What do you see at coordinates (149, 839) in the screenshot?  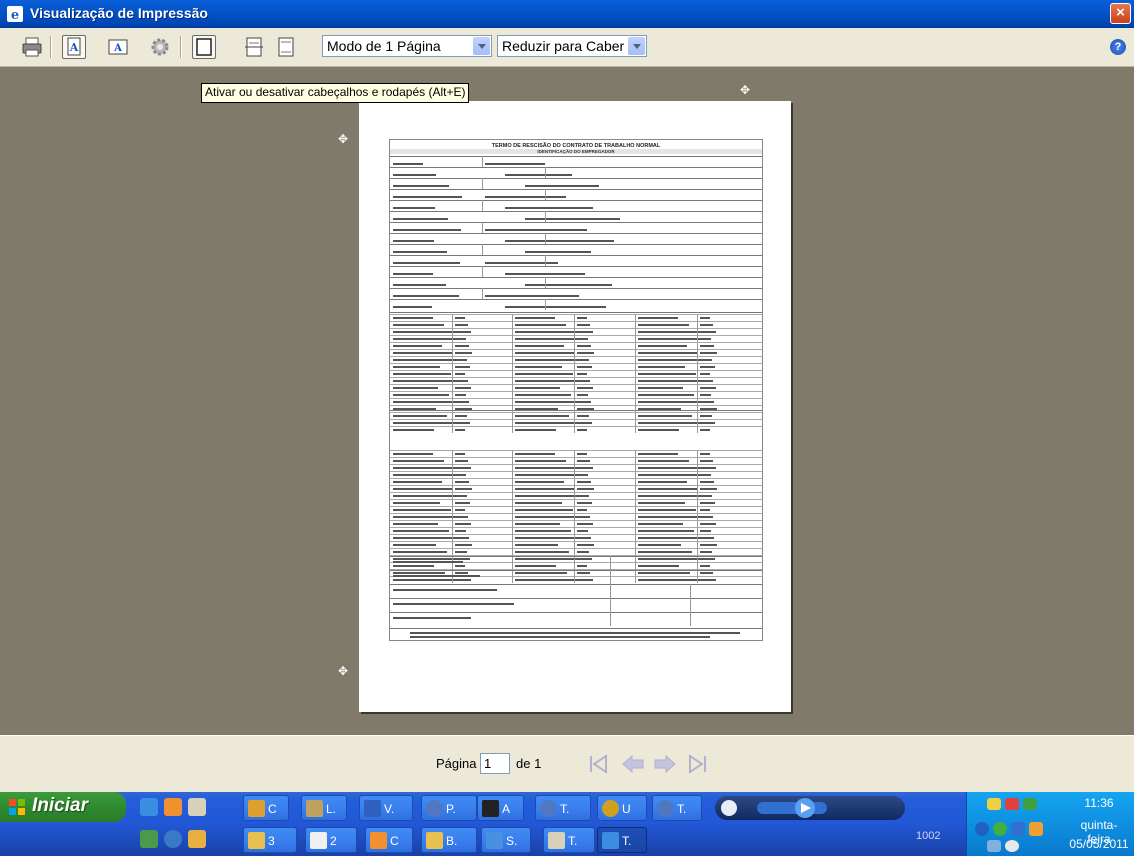 I see `app-quicklaunch-icon` at bounding box center [149, 839].